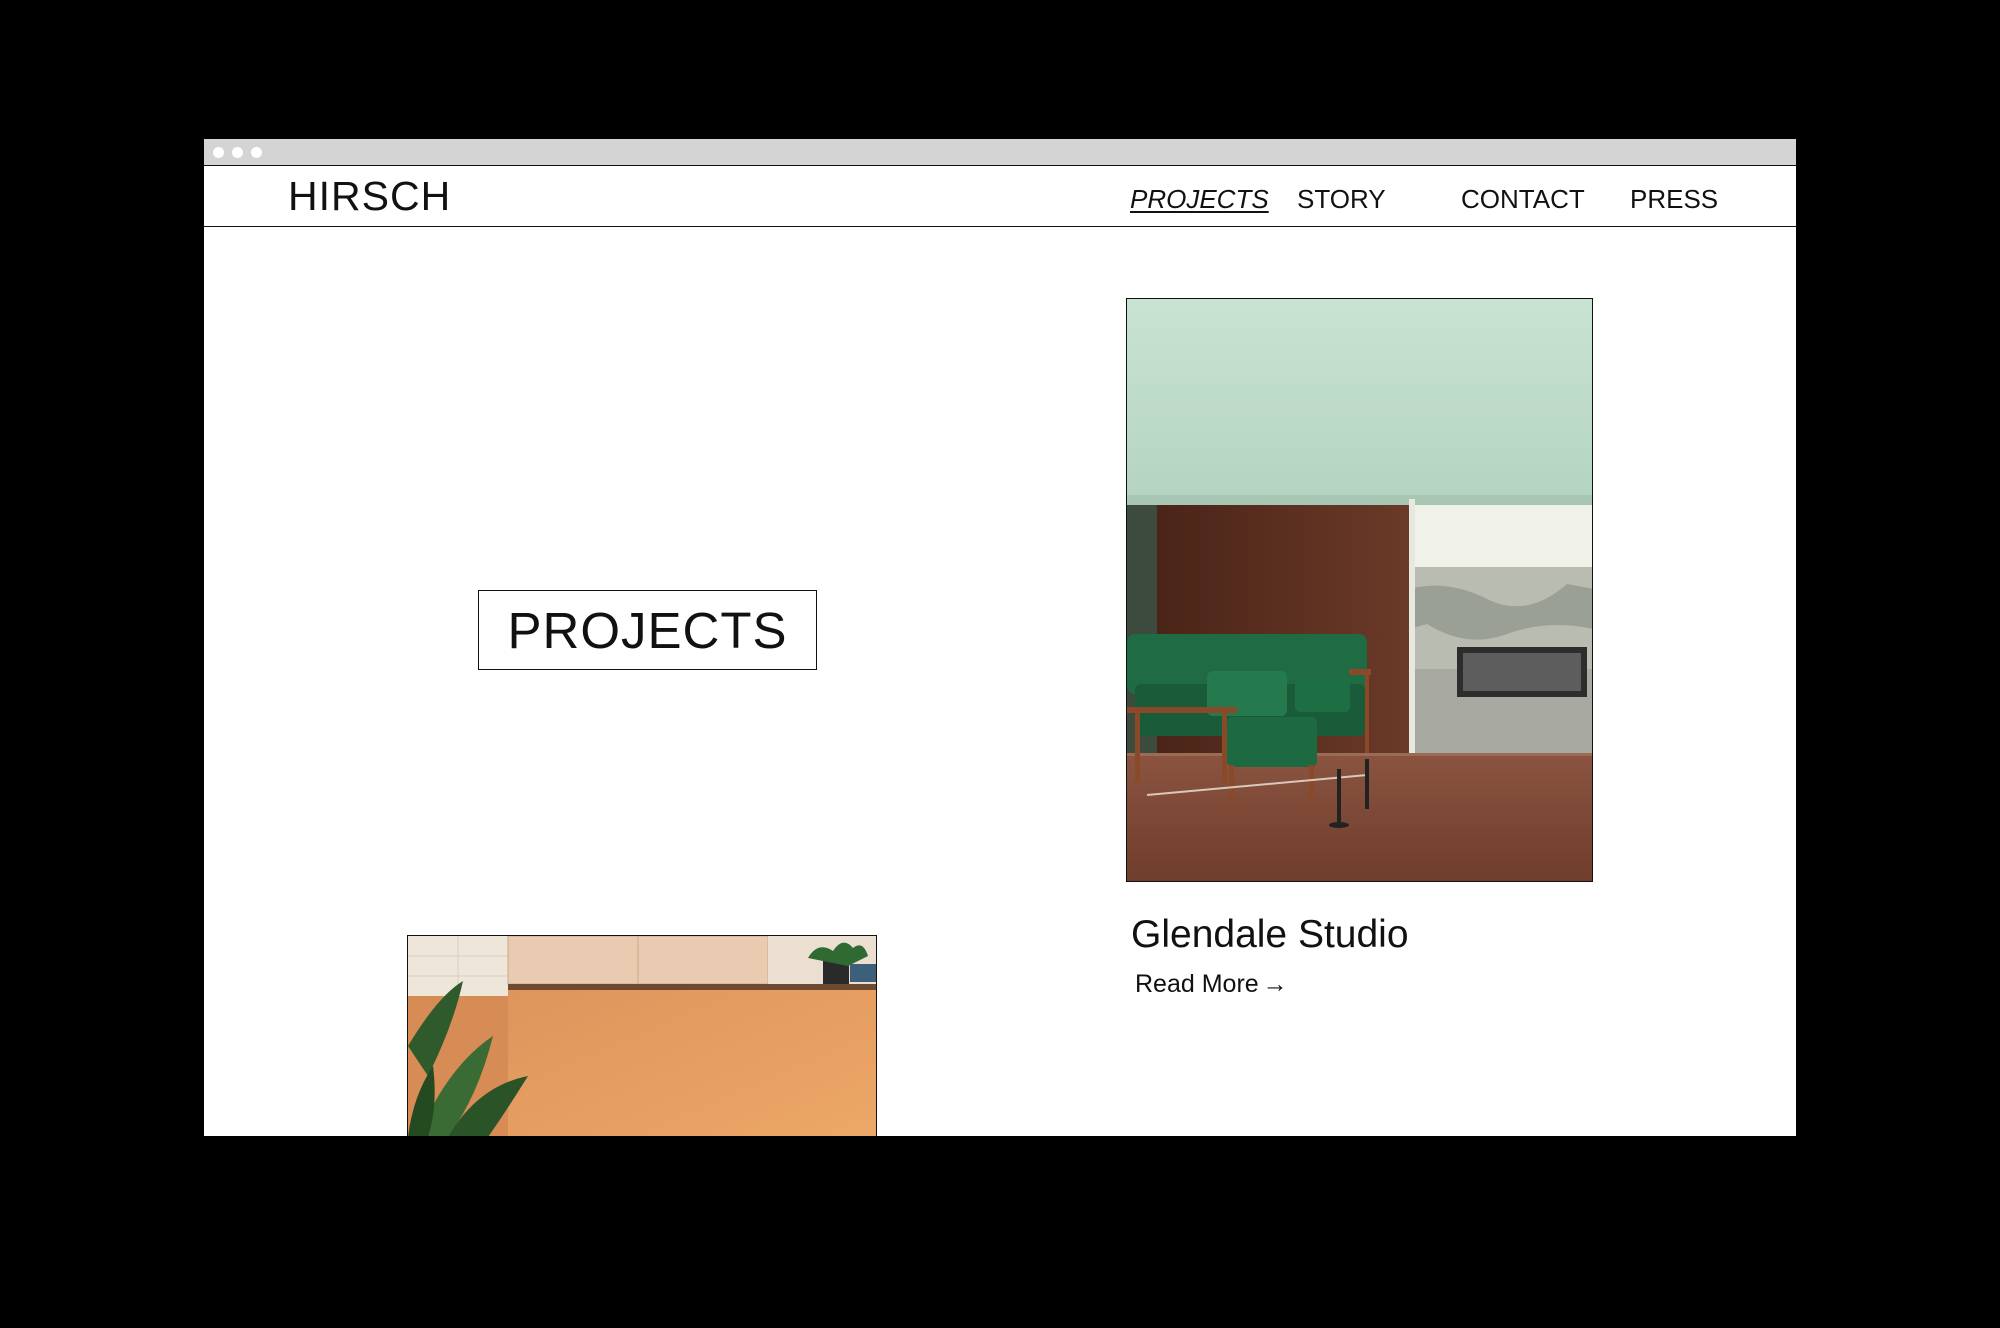  I want to click on section-title: PROJECTS, so click(647, 630).